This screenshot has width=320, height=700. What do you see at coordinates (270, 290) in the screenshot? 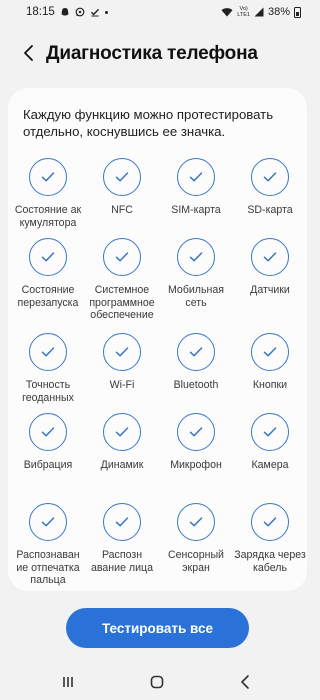
I see `test-item-label: Датчики` at bounding box center [270, 290].